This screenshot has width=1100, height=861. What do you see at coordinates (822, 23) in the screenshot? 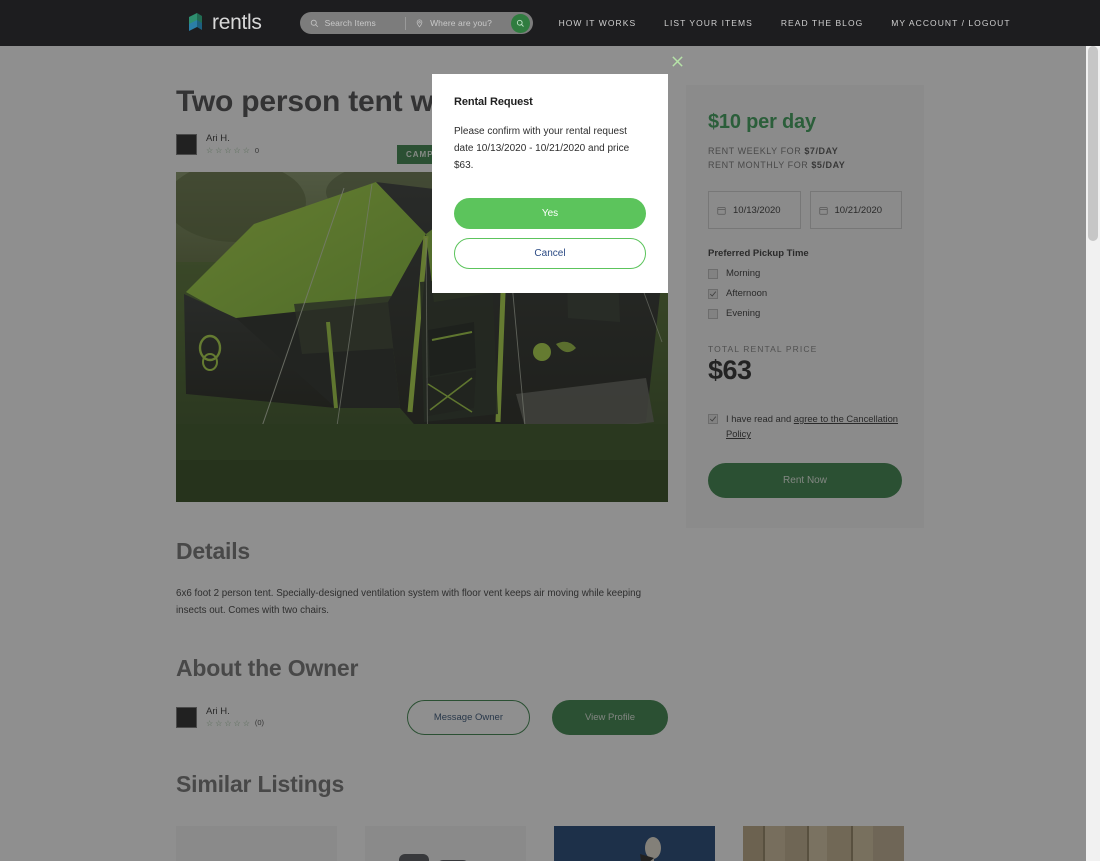
I see `nav-read-the-blog: READ THE BLOG` at bounding box center [822, 23].